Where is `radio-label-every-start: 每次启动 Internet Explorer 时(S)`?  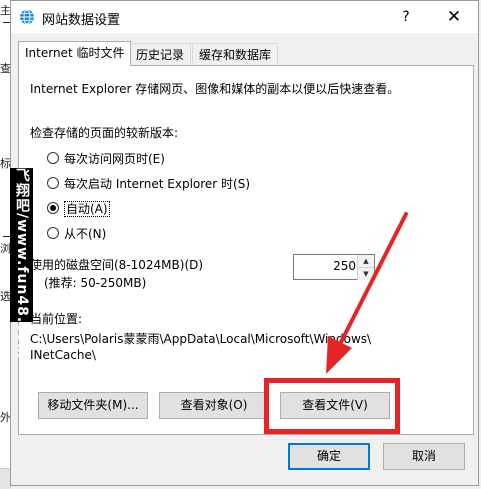
radio-label-every-start: 每次启动 Internet Explorer 时(S) is located at coordinates (157, 183).